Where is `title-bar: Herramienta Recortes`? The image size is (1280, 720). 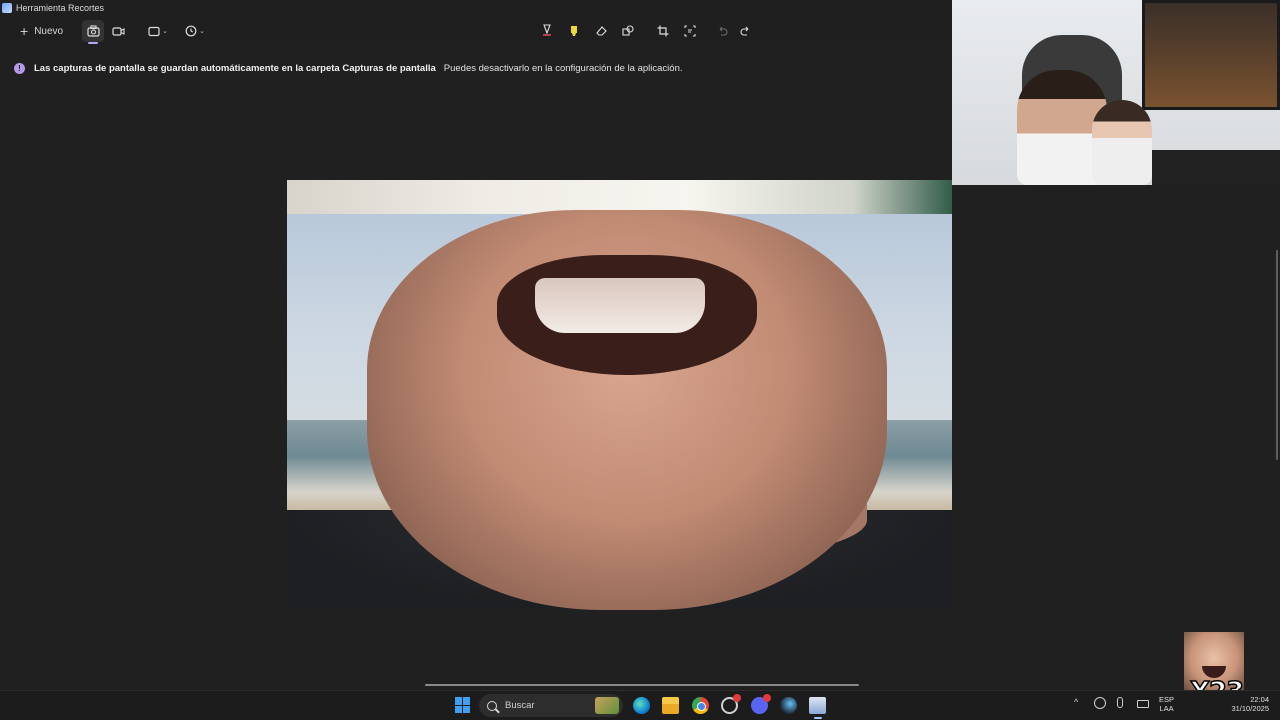 title-bar: Herramienta Recortes is located at coordinates (476, 8).